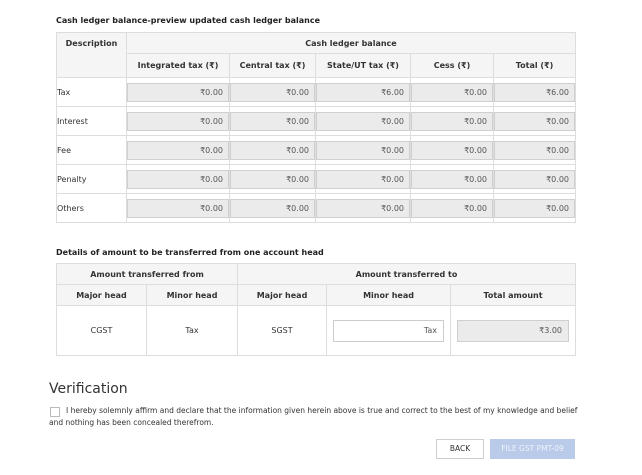 Image resolution: width=642 pixels, height=475 pixels. What do you see at coordinates (91, 121) in the screenshot?
I see `row-label: Interest` at bounding box center [91, 121].